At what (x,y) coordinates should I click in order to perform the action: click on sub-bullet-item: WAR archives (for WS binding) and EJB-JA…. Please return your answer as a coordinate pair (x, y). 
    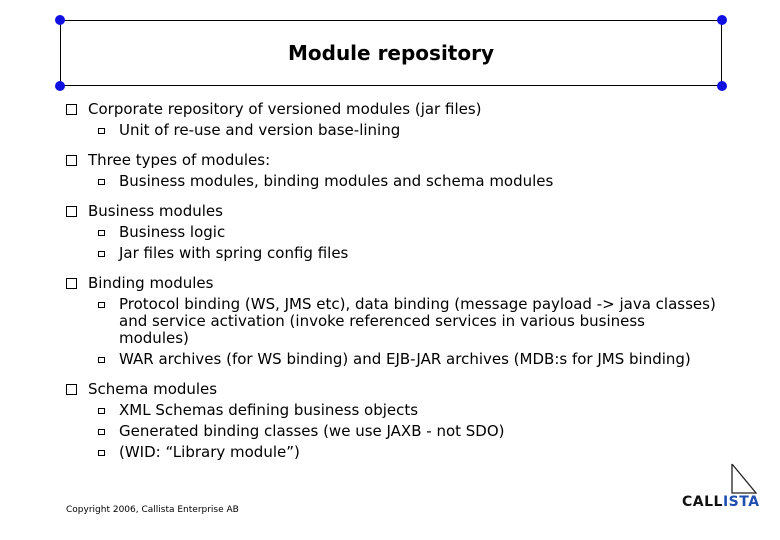
    Looking at the image, I should click on (391, 359).